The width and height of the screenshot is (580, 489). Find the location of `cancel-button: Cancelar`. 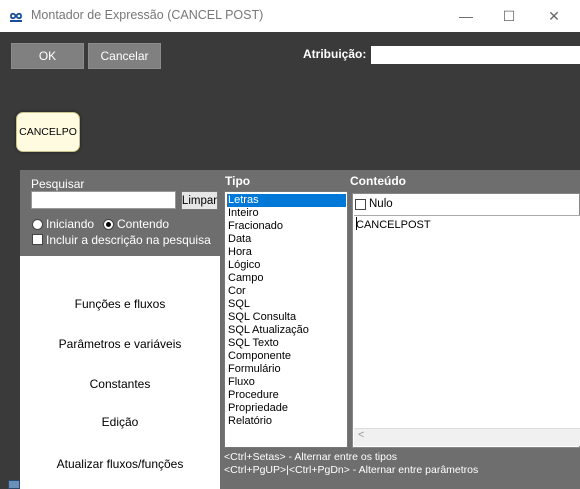

cancel-button: Cancelar is located at coordinates (124, 56).